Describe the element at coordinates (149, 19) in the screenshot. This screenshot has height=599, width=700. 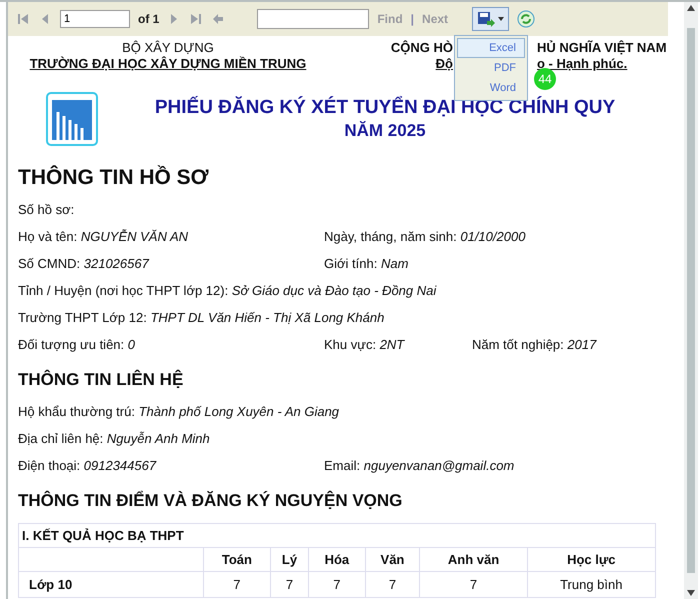
I see `page-count: of 1` at that location.